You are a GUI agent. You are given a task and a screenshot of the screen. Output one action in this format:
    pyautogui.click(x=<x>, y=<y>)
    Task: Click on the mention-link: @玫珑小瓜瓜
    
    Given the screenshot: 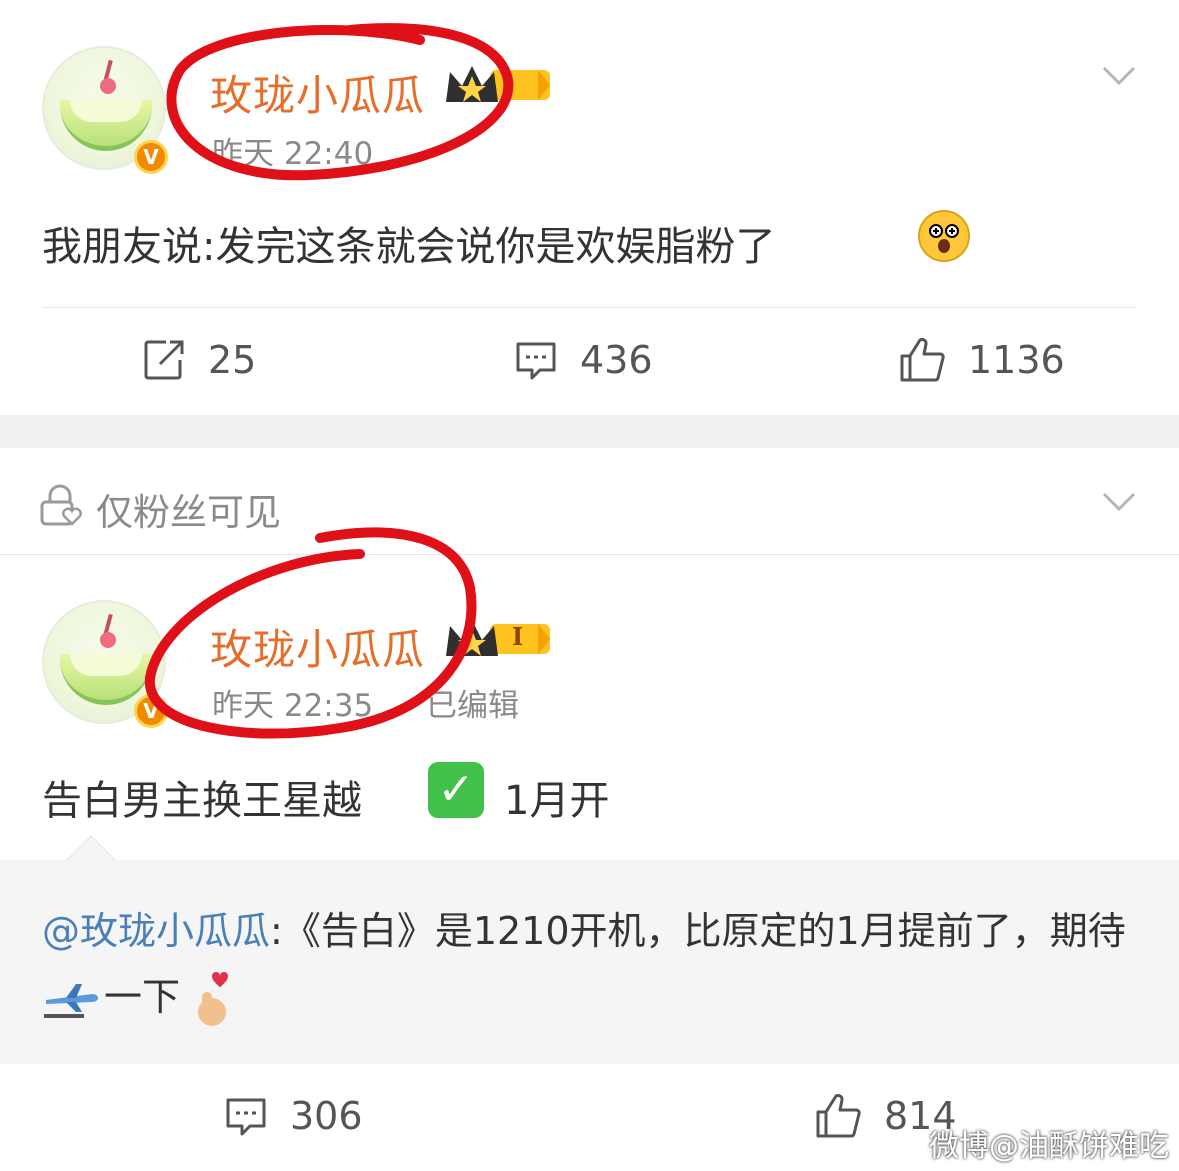 What is the action you would take?
    pyautogui.click(x=156, y=931)
    